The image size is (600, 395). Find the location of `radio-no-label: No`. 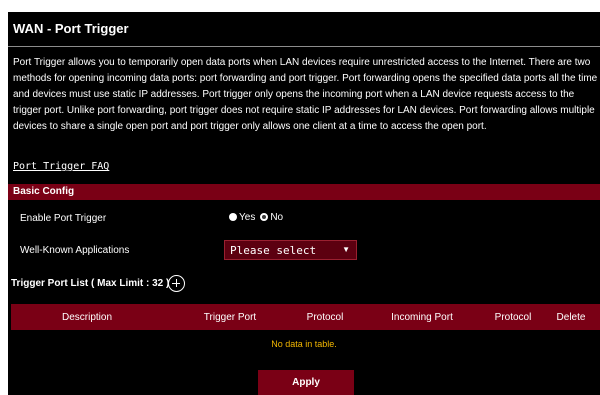

radio-no-label: No is located at coordinates (277, 217).